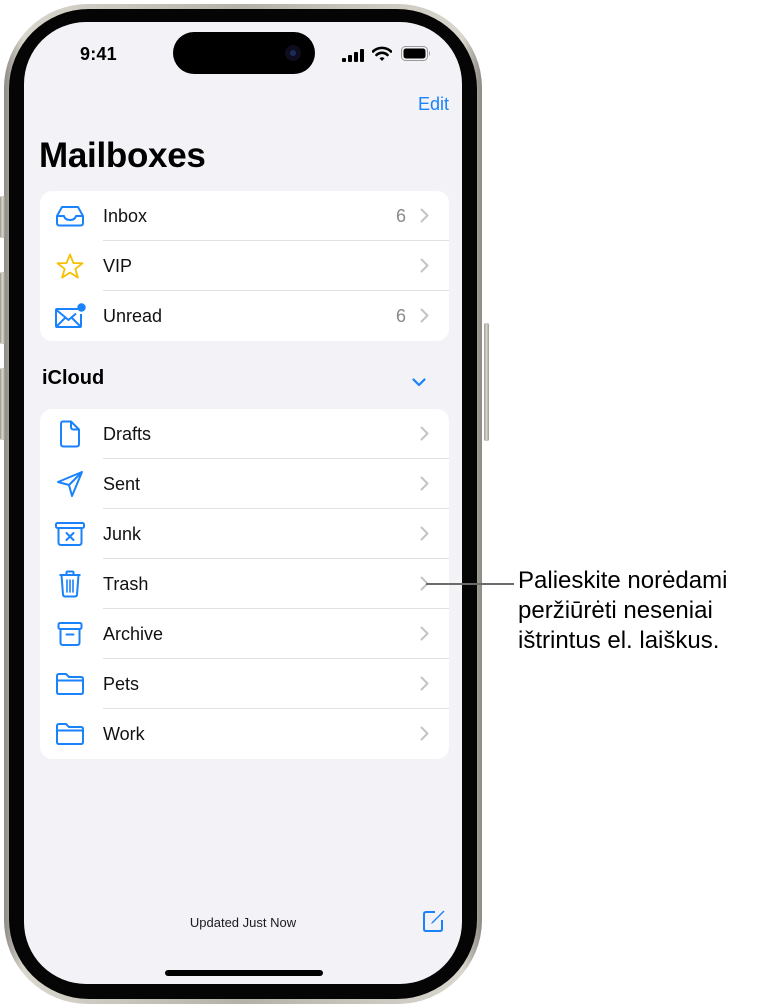 The width and height of the screenshot is (782, 1008). I want to click on mailbox-row-trash: Trash, so click(244, 584).